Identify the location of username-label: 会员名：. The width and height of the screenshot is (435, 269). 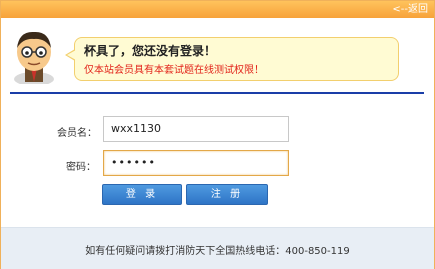
(77, 133).